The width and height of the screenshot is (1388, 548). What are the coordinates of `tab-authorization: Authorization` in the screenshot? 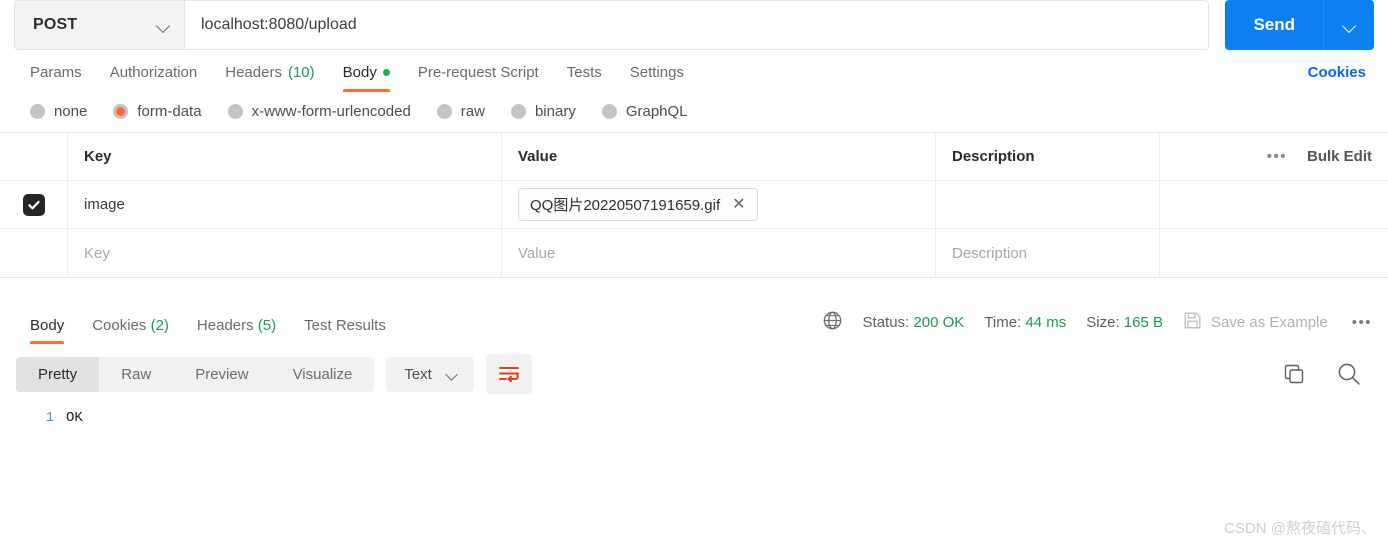 It's located at (154, 78).